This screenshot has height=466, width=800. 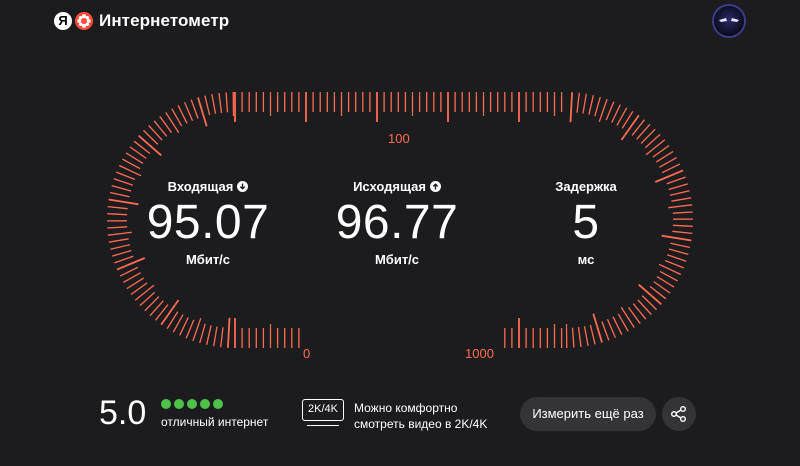 What do you see at coordinates (399, 138) in the screenshot?
I see `gauge-label-100: 100` at bounding box center [399, 138].